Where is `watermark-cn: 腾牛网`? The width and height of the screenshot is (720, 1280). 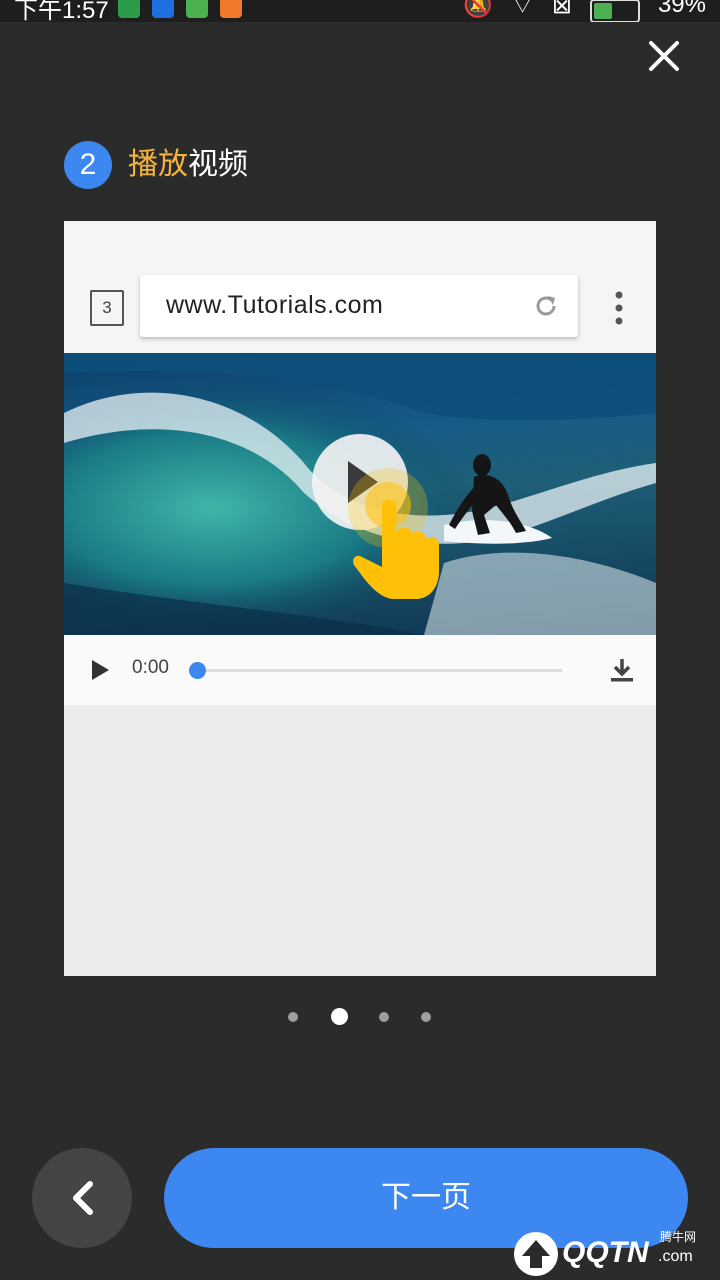
watermark-cn: 腾牛网 is located at coordinates (678, 1237).